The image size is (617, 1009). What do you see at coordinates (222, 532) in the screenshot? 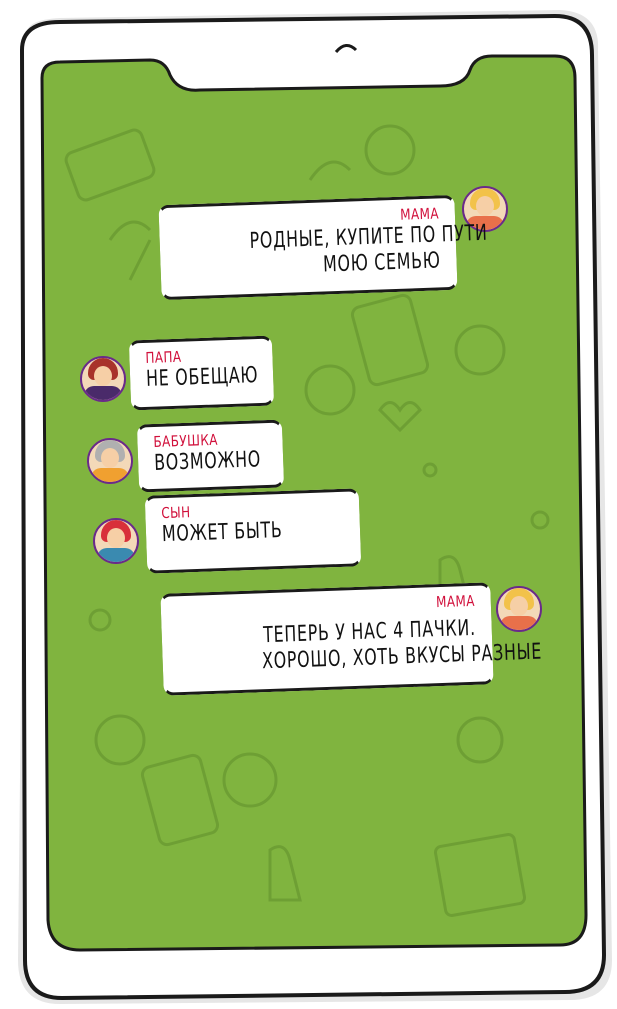
I see `message-text: МОЖЕТ БЫТЬ` at bounding box center [222, 532].